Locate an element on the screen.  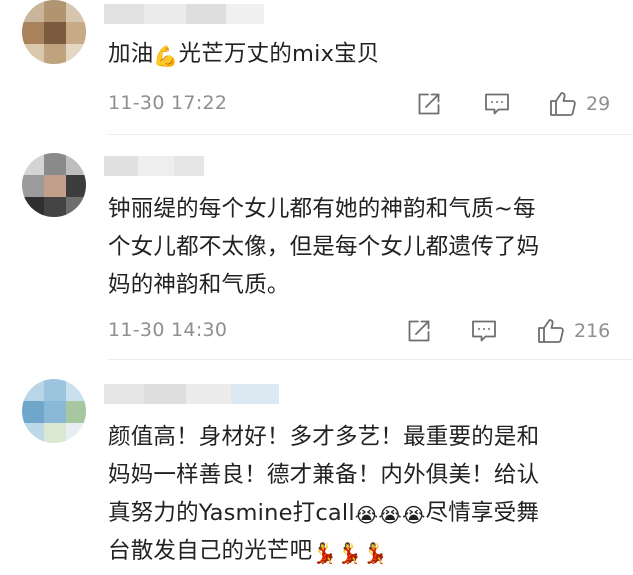
comment-text: 加油💪光芒万丈的mix宝贝 is located at coordinates (360, 54).